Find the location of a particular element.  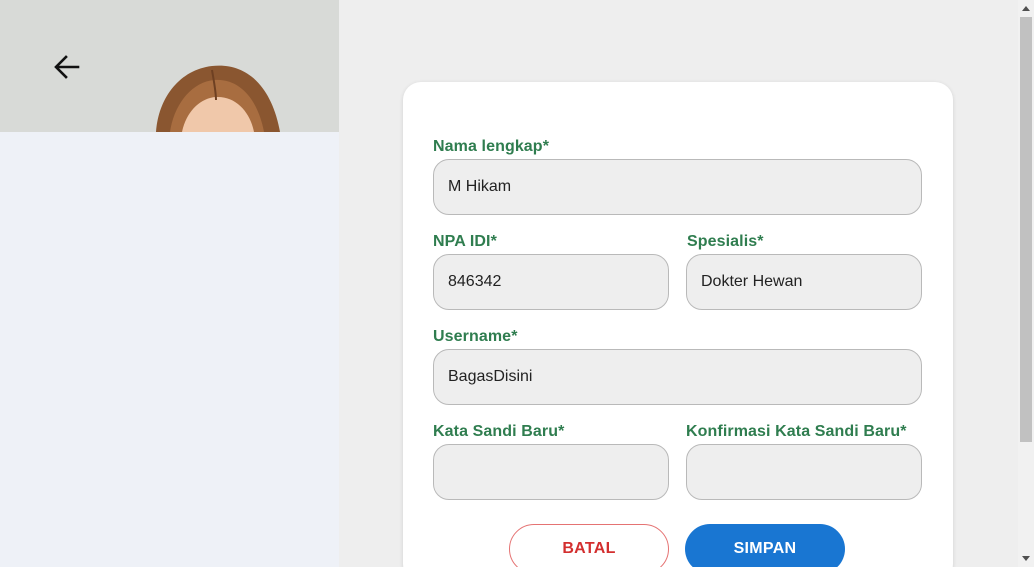

scroll-up-icon is located at coordinates (1026, 8).